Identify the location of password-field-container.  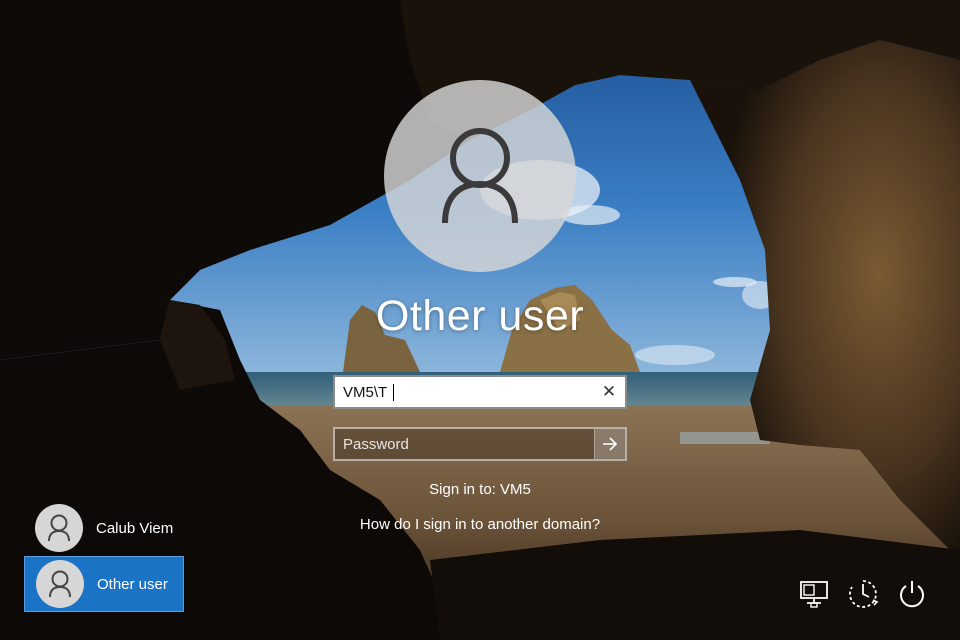
(480, 444).